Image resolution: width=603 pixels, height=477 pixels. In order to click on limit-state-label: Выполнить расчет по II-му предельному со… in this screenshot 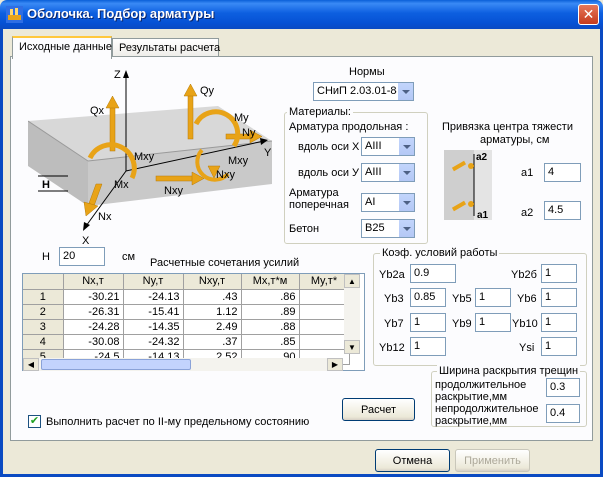, I will do `click(177, 422)`.